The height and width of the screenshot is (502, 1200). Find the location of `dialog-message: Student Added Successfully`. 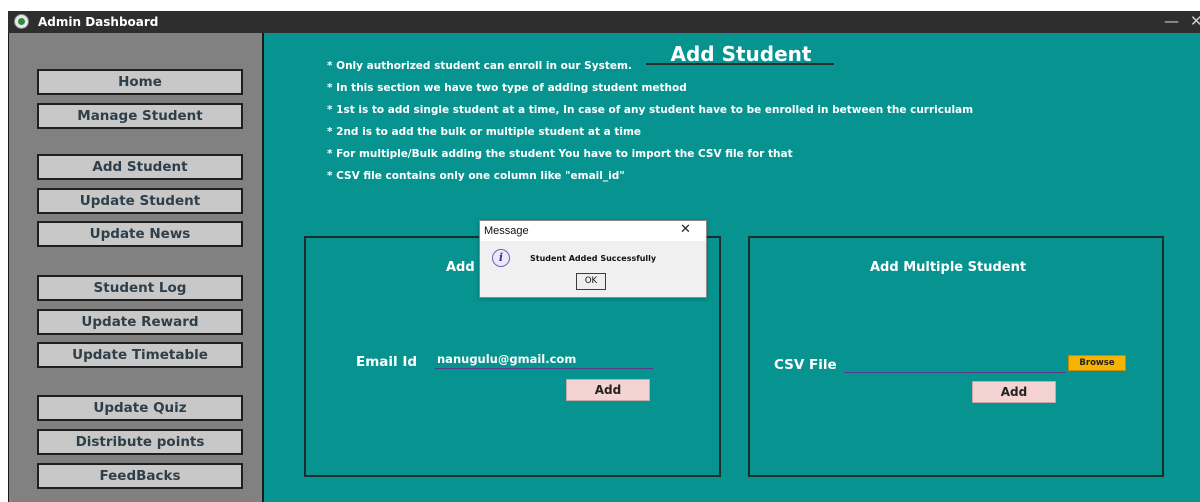

dialog-message: Student Added Successfully is located at coordinates (593, 258).